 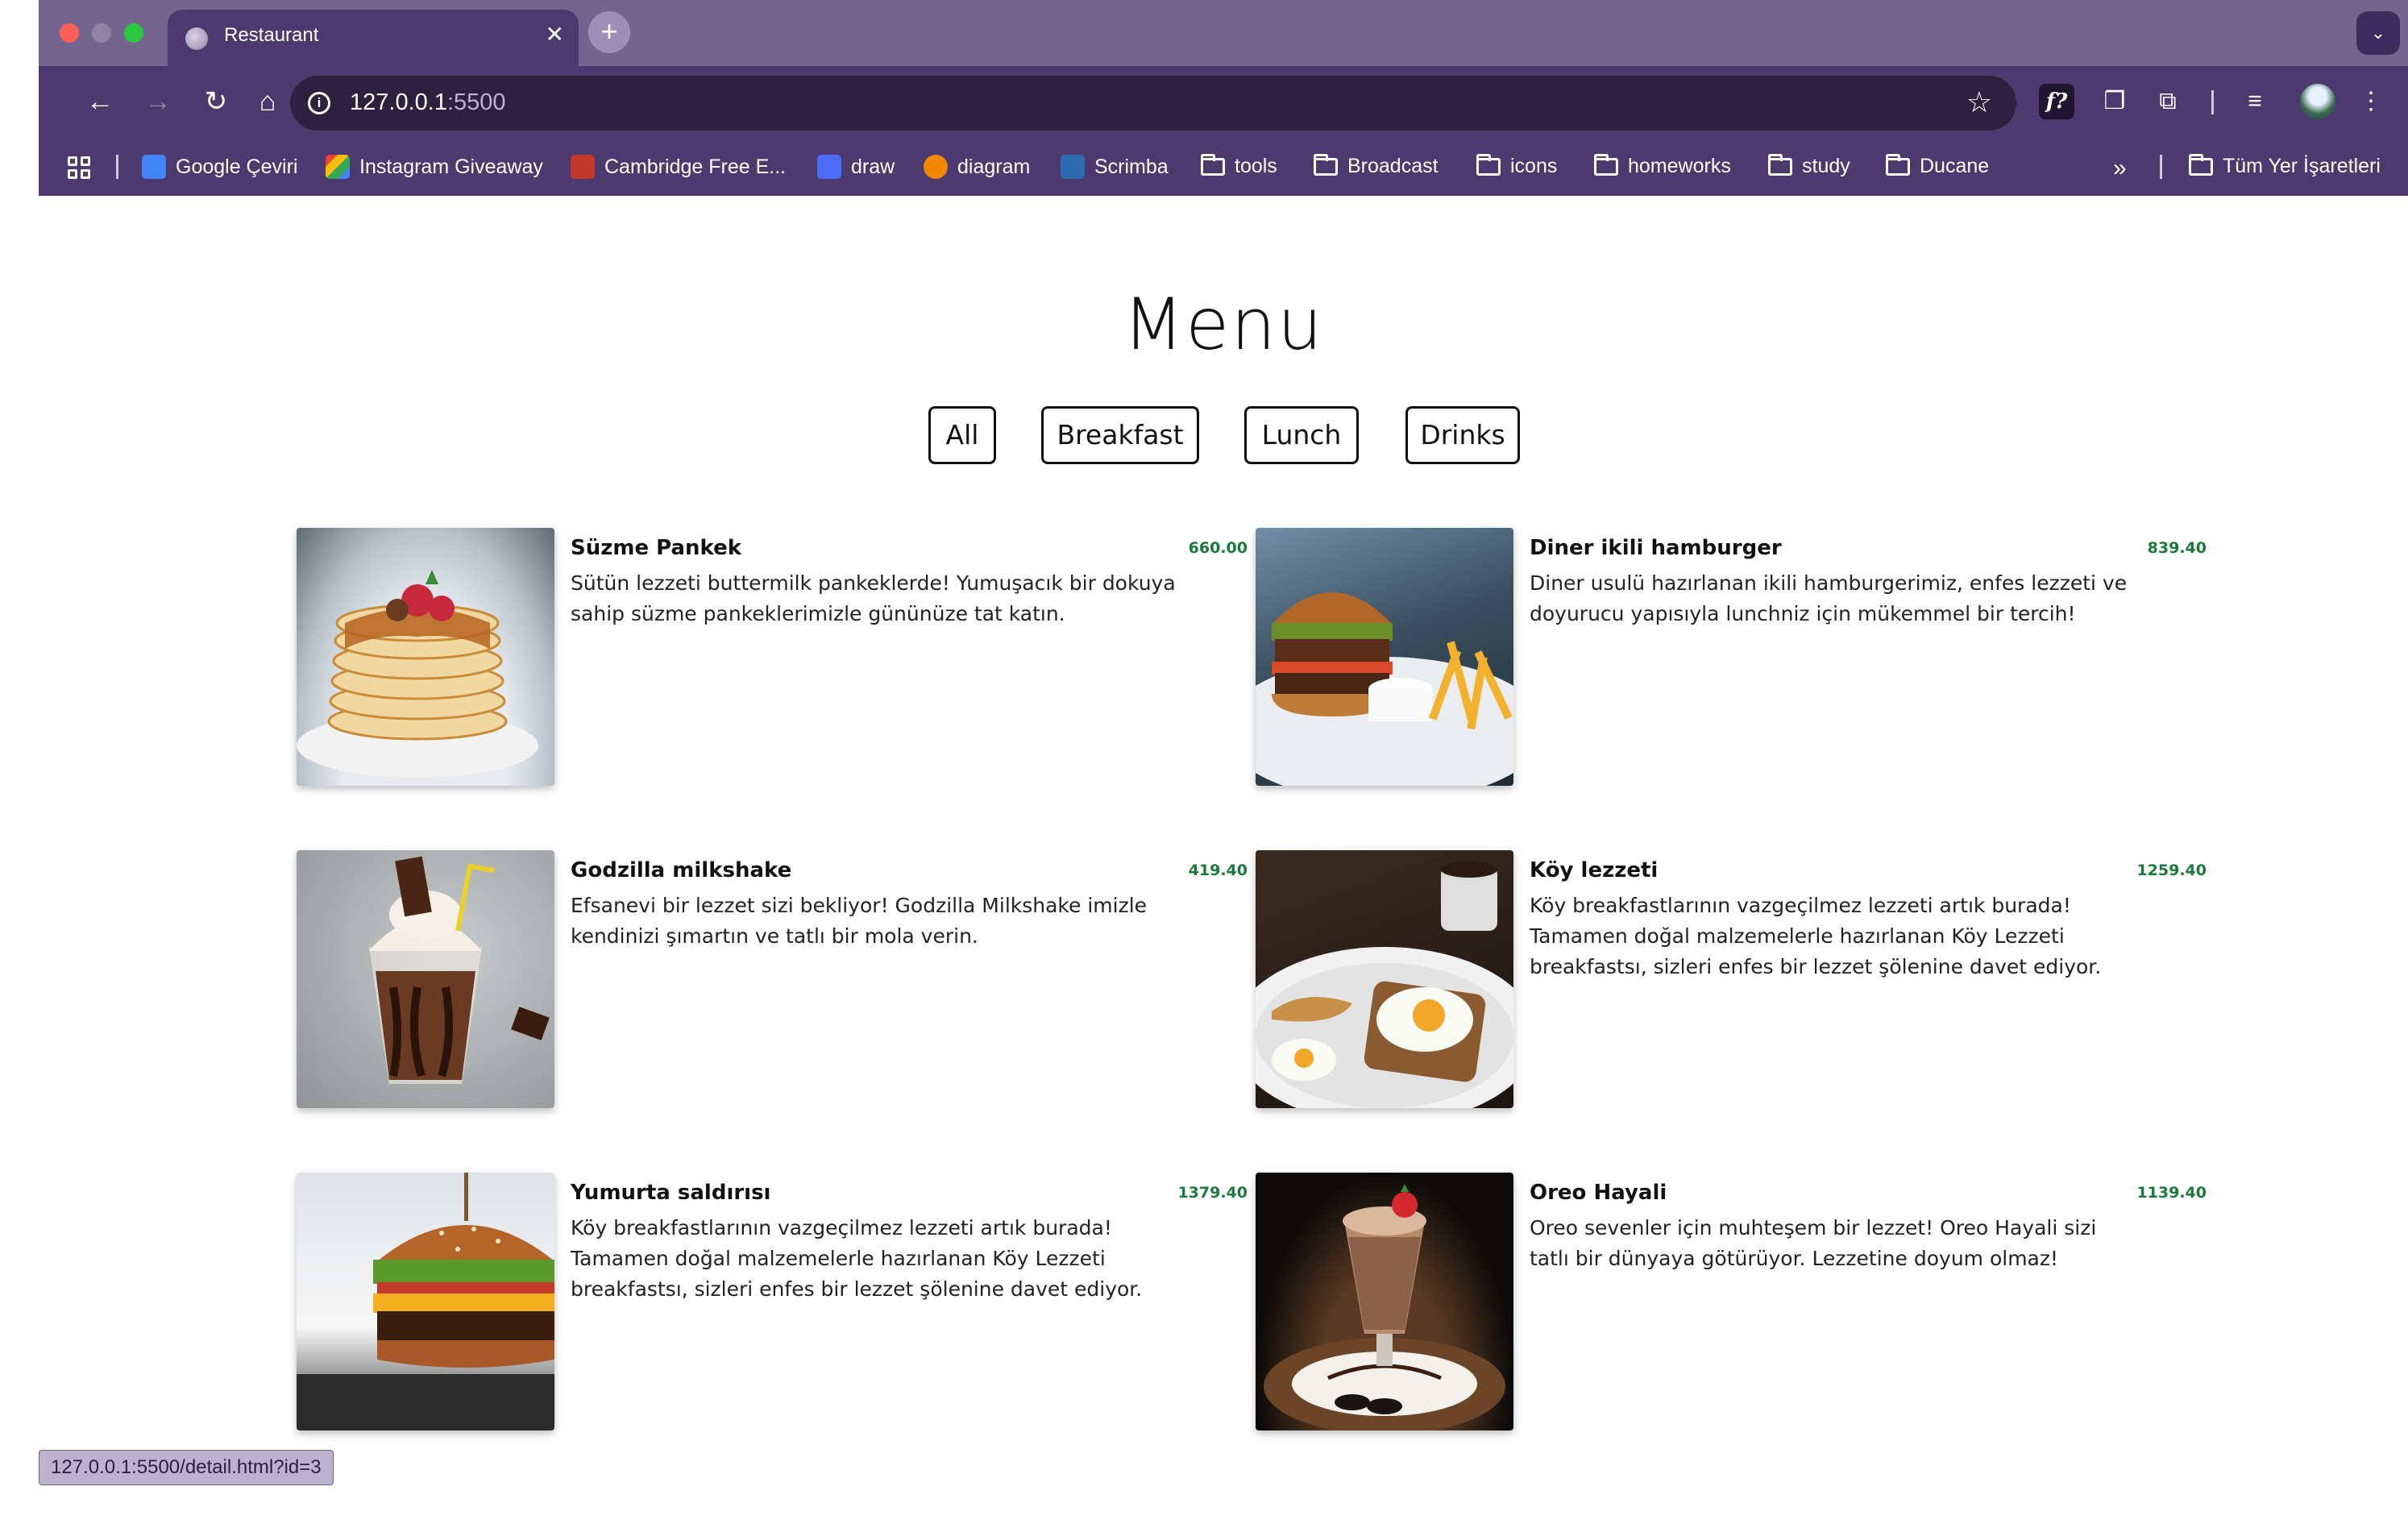 What do you see at coordinates (1377, 165) in the screenshot?
I see `bookmark-broadcast: Broadcast` at bounding box center [1377, 165].